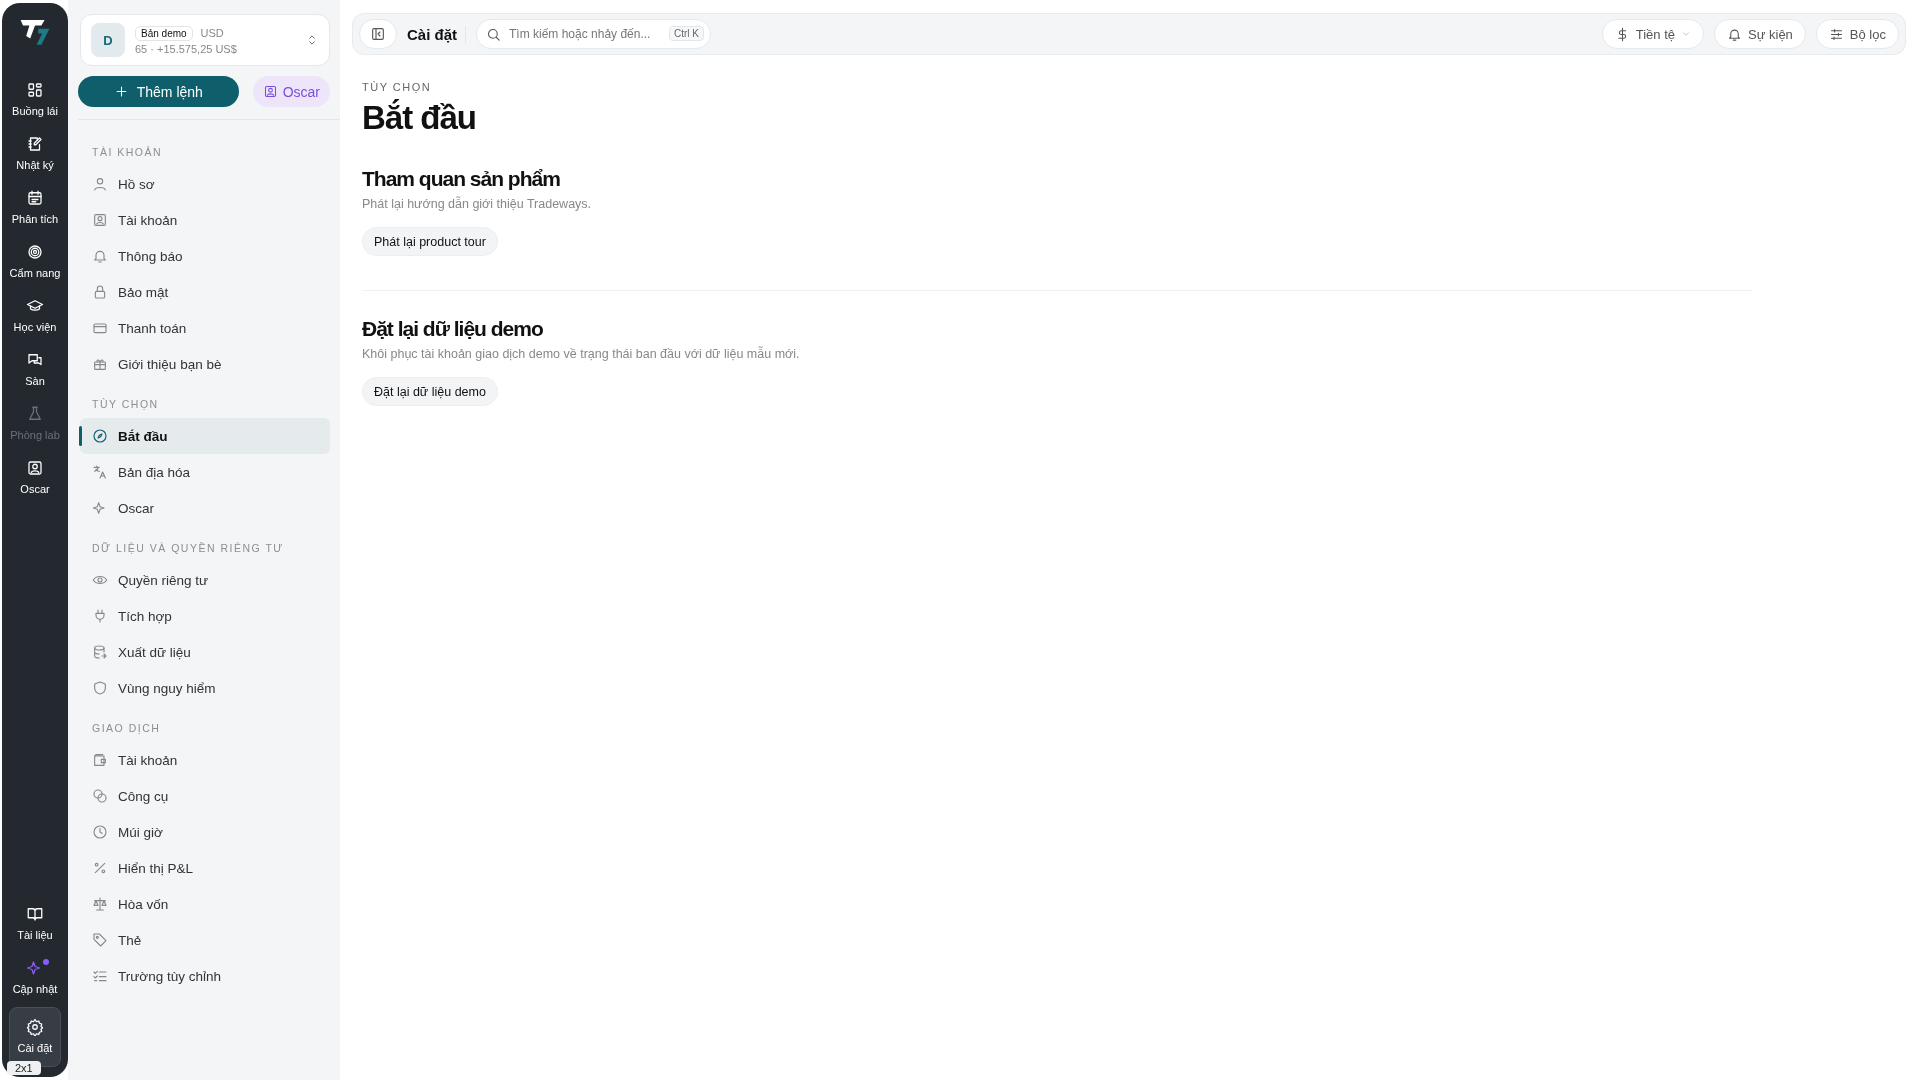 Image resolution: width=1920 pixels, height=1080 pixels. What do you see at coordinates (100, 940) in the screenshot?
I see `tag-icon` at bounding box center [100, 940].